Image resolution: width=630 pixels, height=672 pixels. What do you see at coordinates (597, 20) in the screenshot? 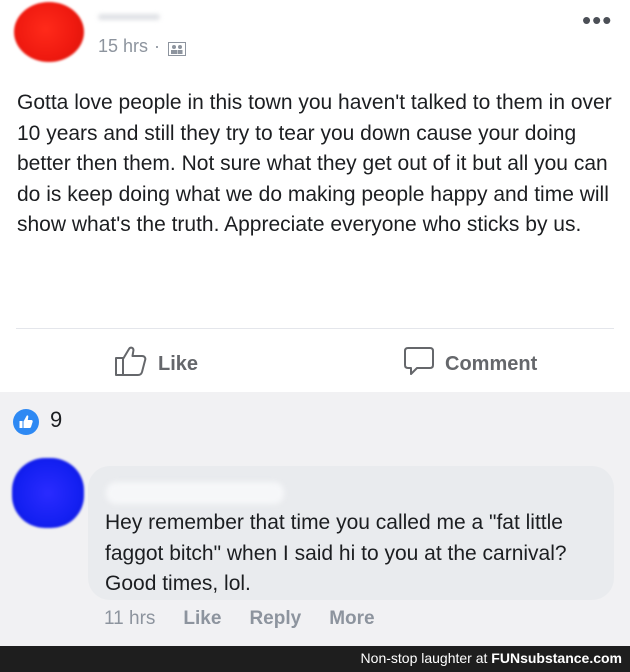
I see `more-dots-icon: •••` at bounding box center [597, 20].